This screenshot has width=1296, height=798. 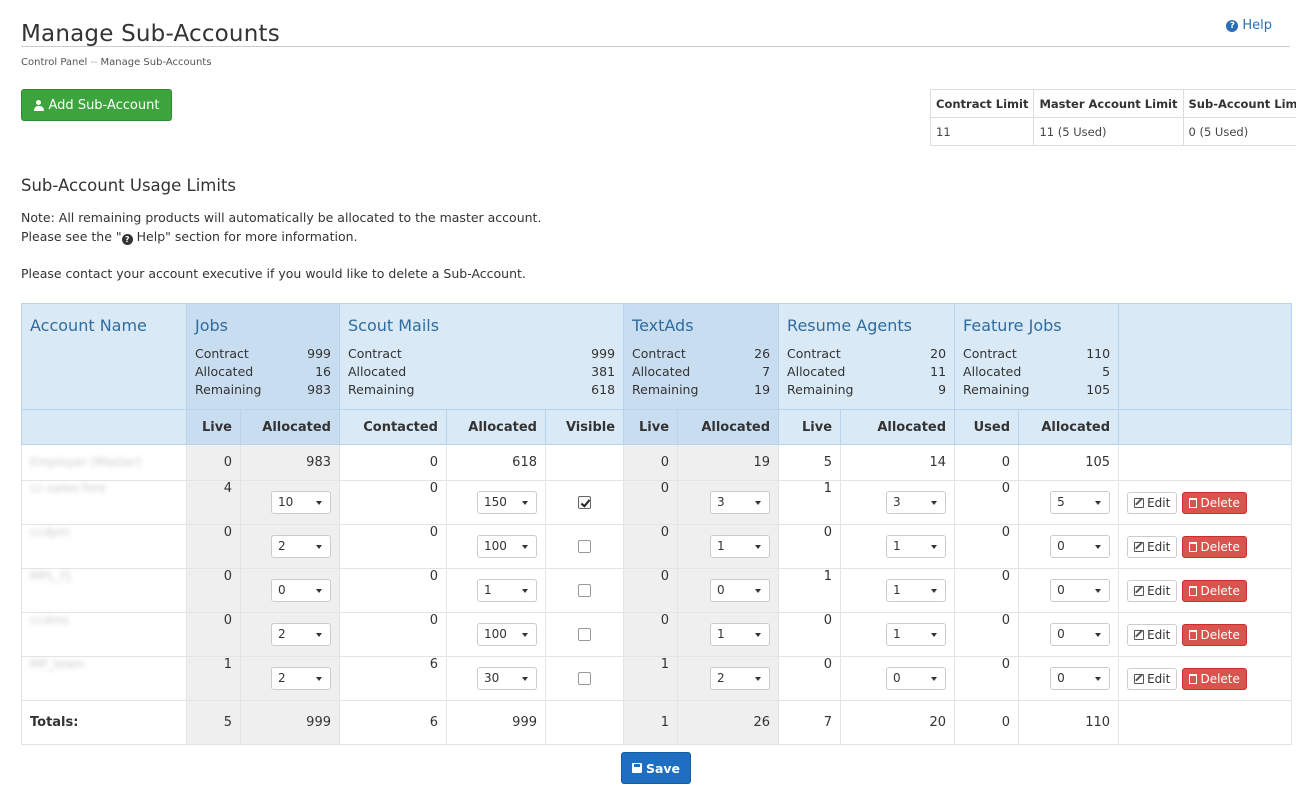 I want to click on jobs-allocated-cell: 2, so click(x=290, y=634).